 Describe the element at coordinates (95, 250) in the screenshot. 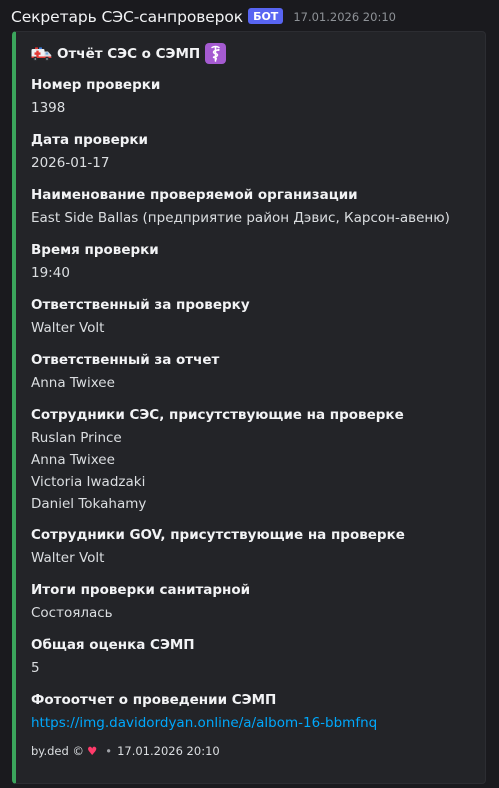

I see `field-name: Время проверки` at that location.